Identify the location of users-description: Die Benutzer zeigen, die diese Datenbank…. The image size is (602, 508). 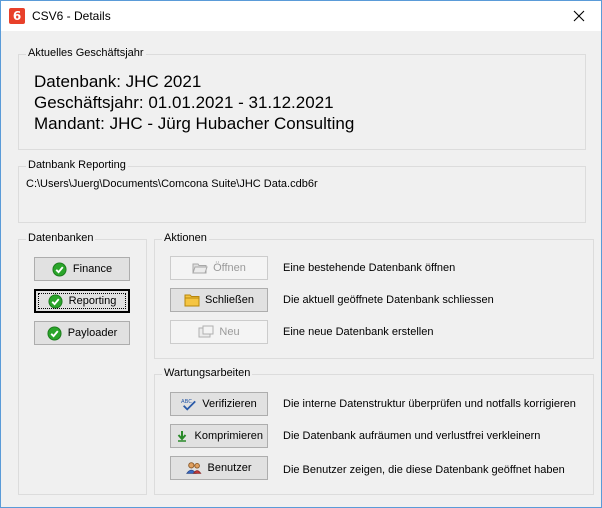
(424, 470).